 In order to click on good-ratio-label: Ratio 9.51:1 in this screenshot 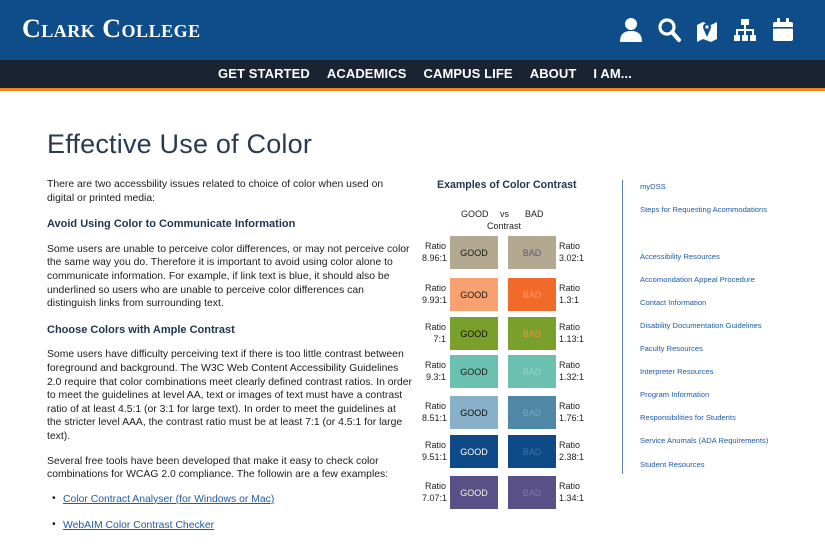, I will do `click(435, 451)`.